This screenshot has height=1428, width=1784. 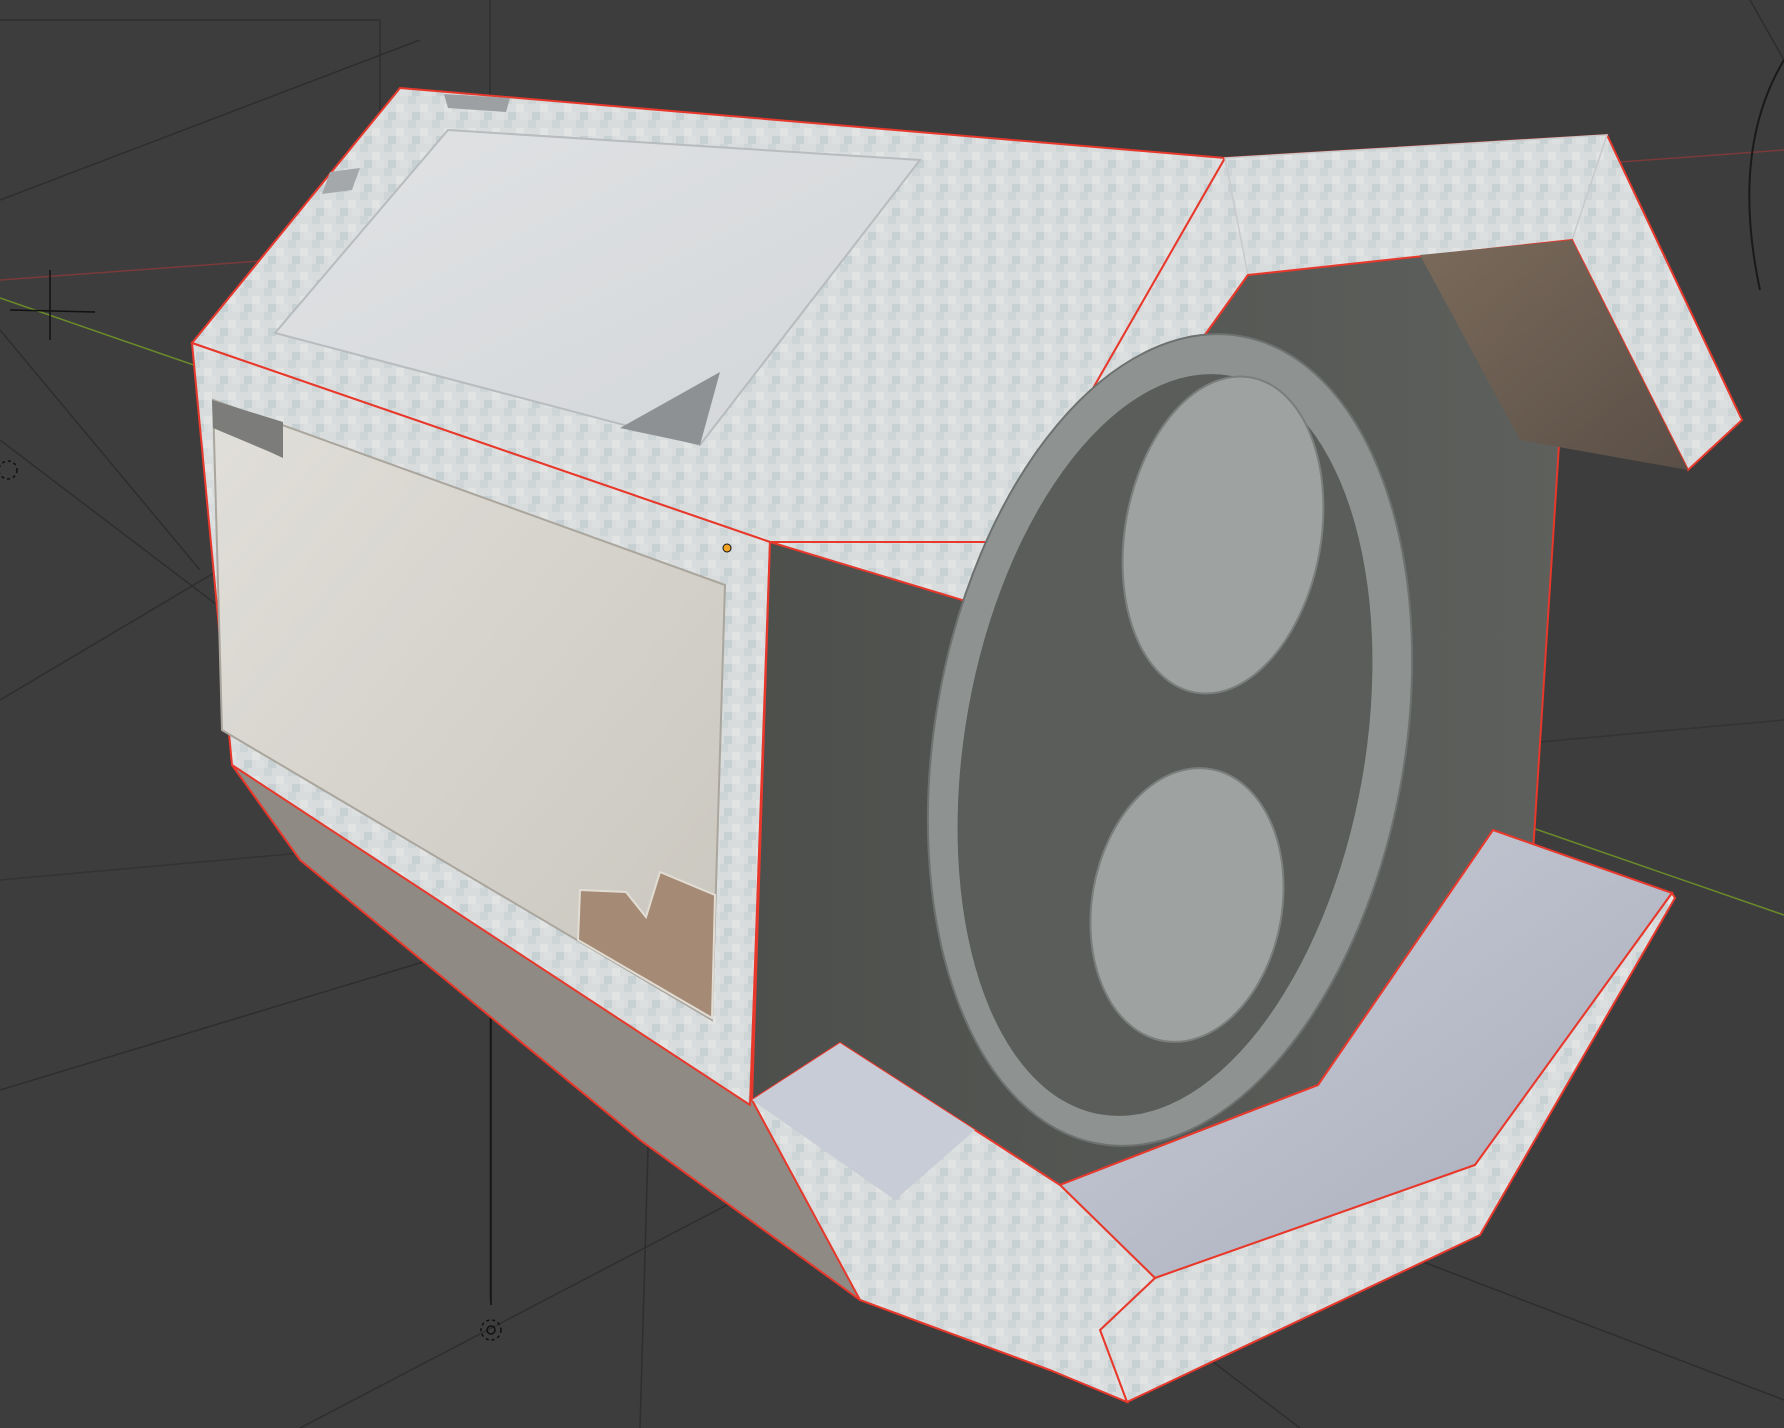 What do you see at coordinates (491, 1170) in the screenshot?
I see `camera-object-icon` at bounding box center [491, 1170].